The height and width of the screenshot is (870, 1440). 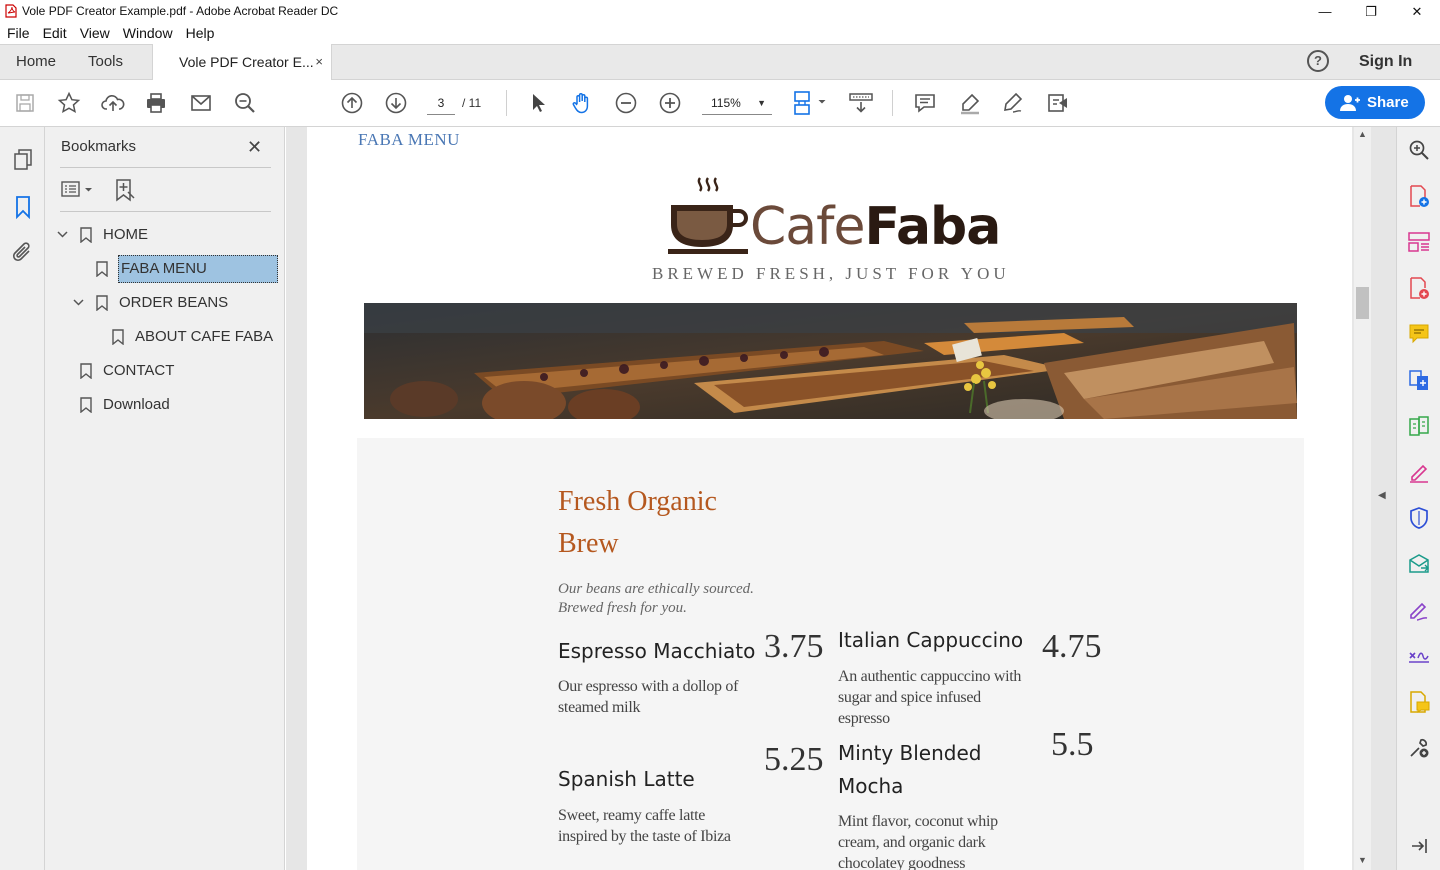 I want to click on draw-signature-icon, so click(x=1013, y=103).